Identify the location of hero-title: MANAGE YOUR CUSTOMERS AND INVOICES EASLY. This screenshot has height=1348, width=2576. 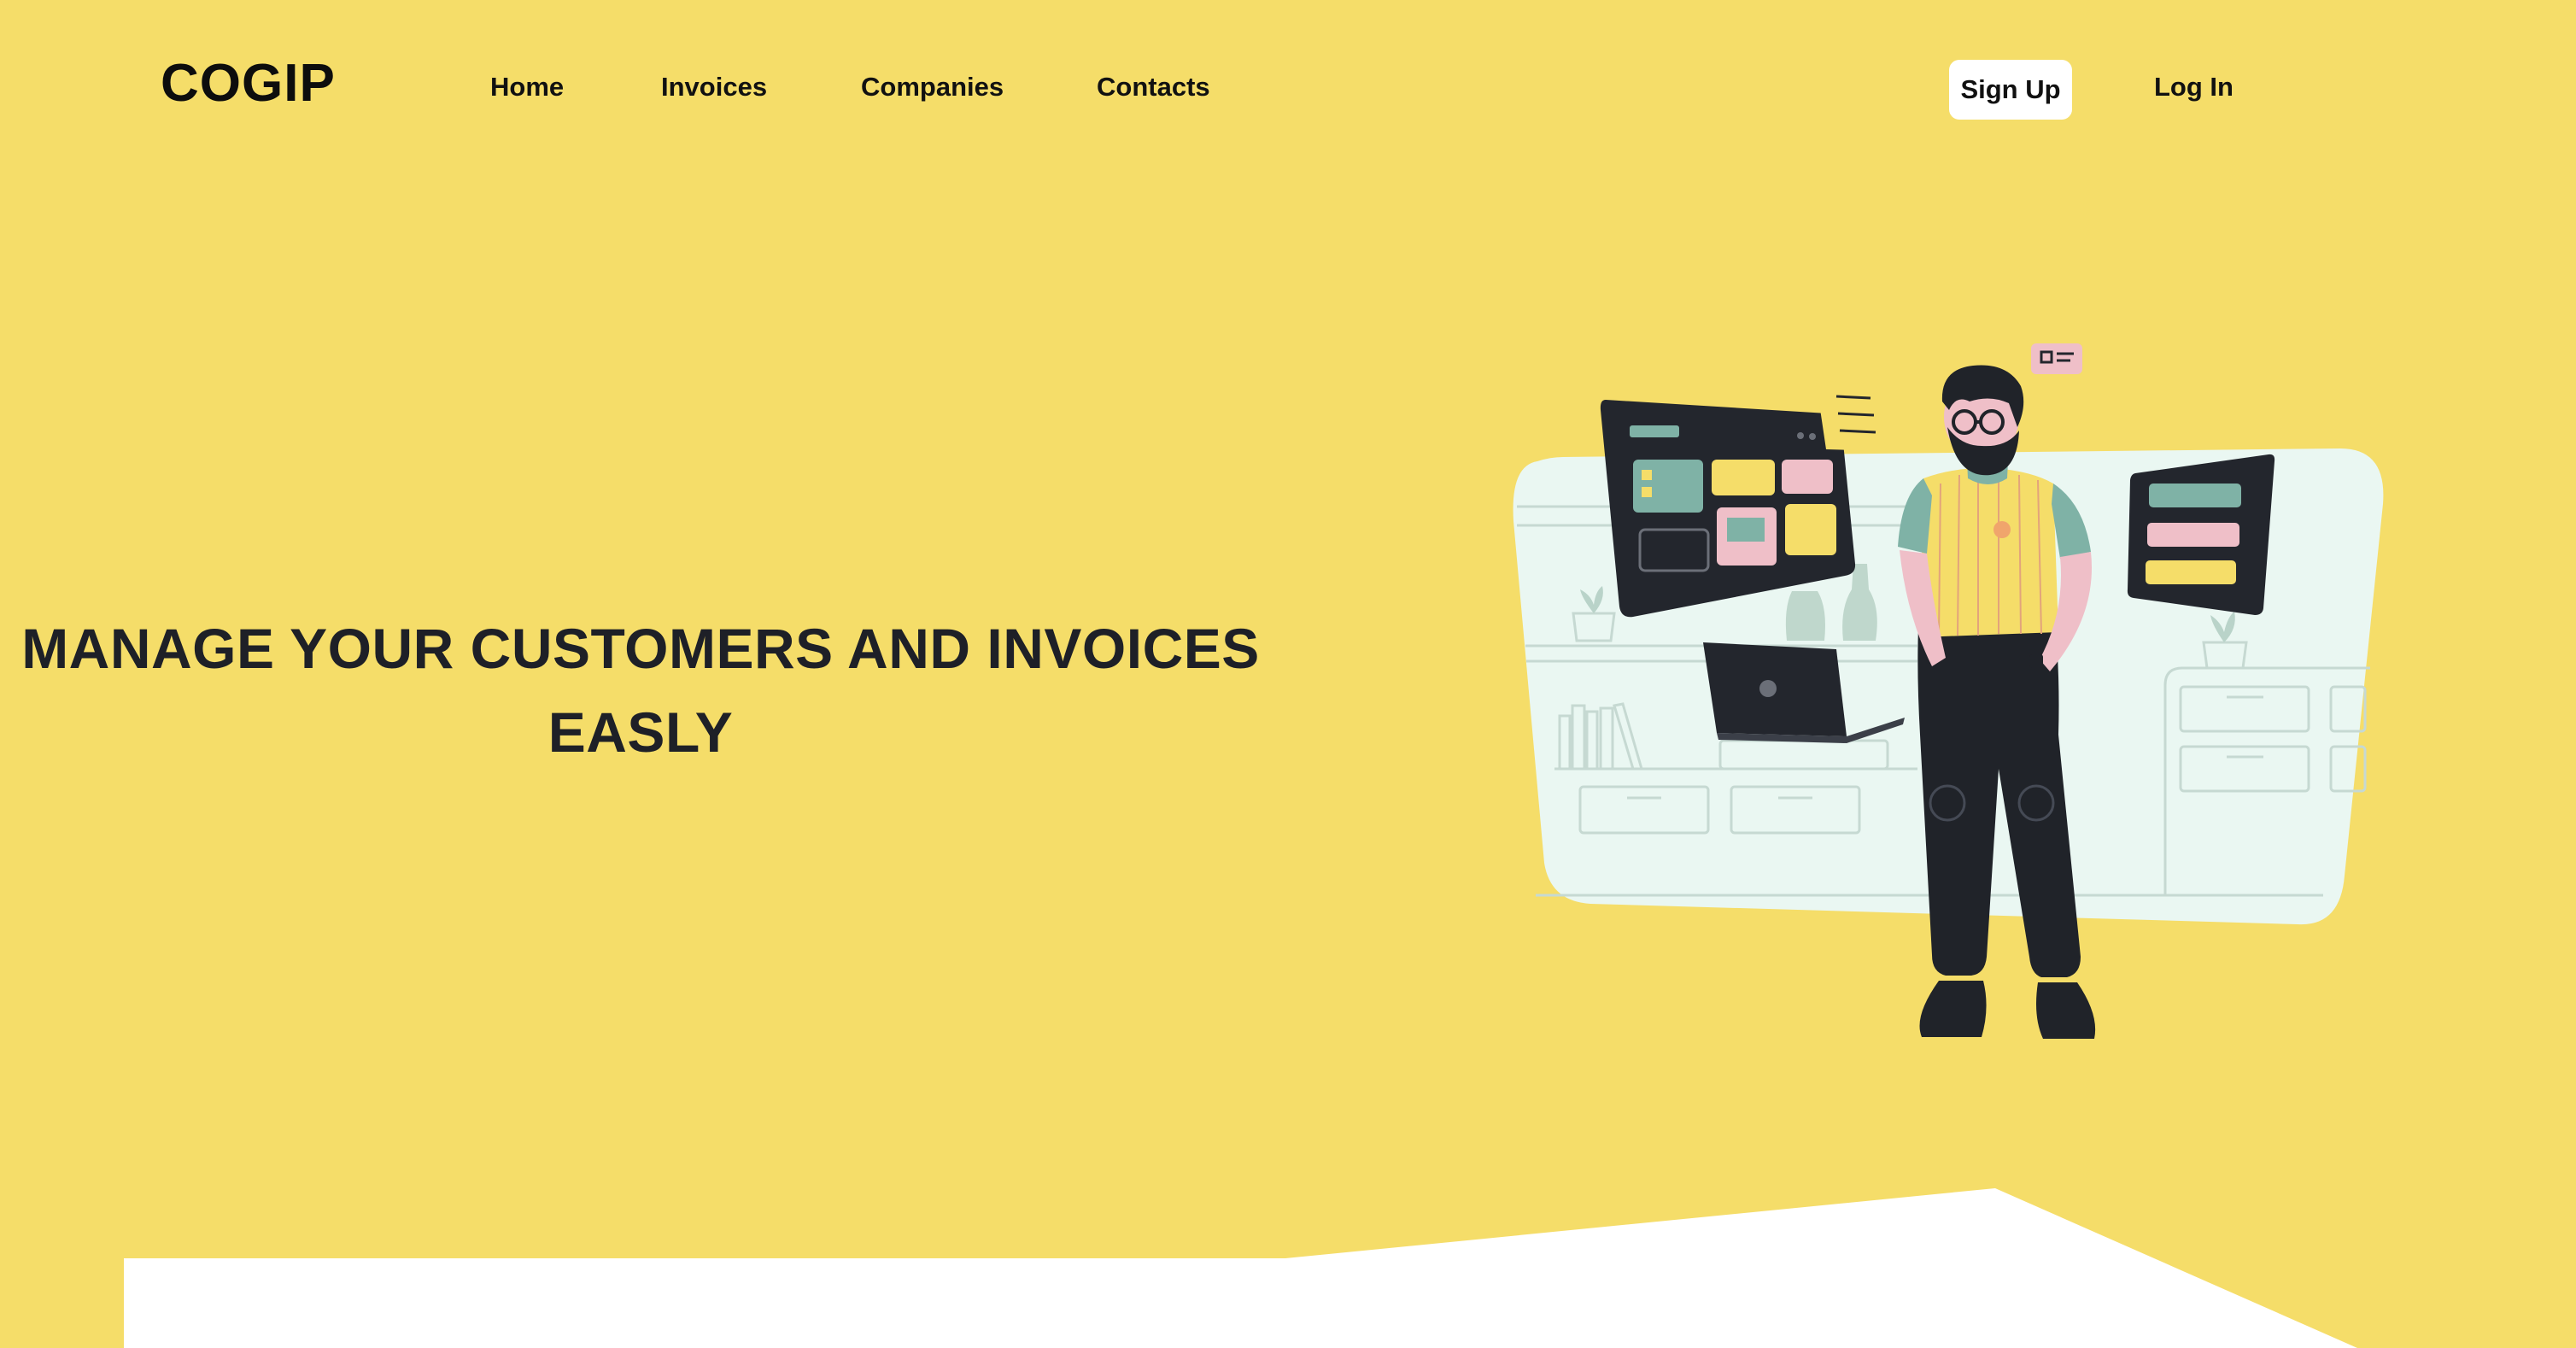
(640, 691).